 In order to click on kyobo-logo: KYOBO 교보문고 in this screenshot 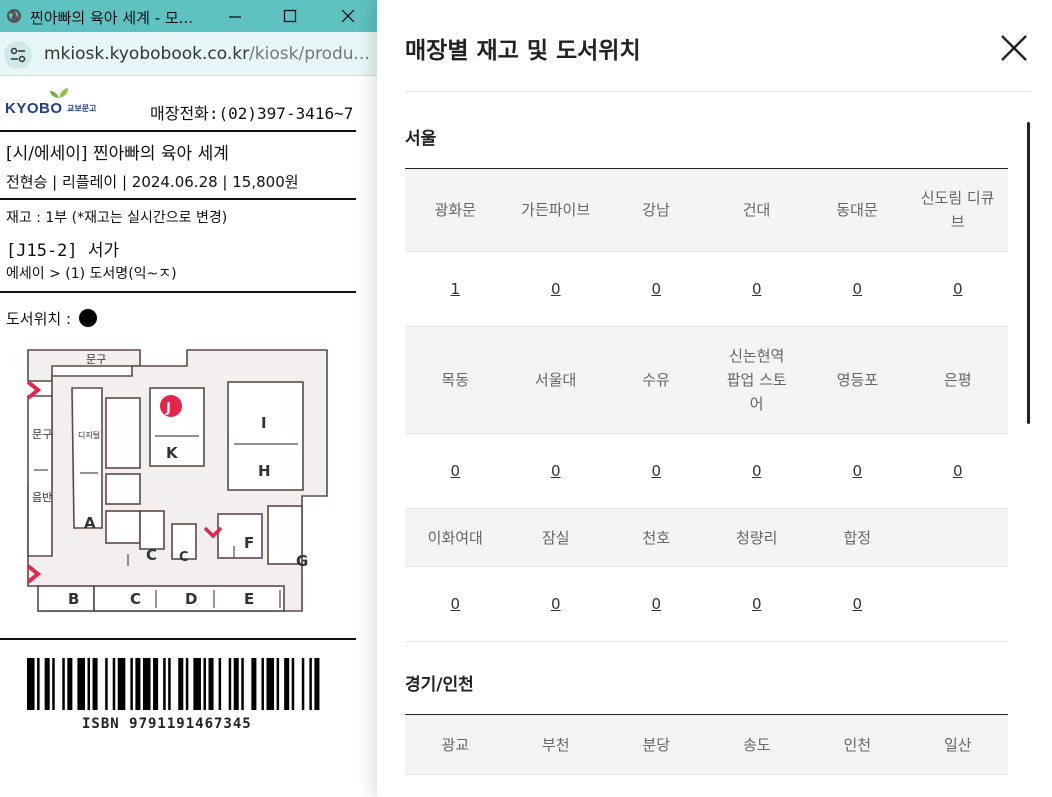, I will do `click(60, 102)`.